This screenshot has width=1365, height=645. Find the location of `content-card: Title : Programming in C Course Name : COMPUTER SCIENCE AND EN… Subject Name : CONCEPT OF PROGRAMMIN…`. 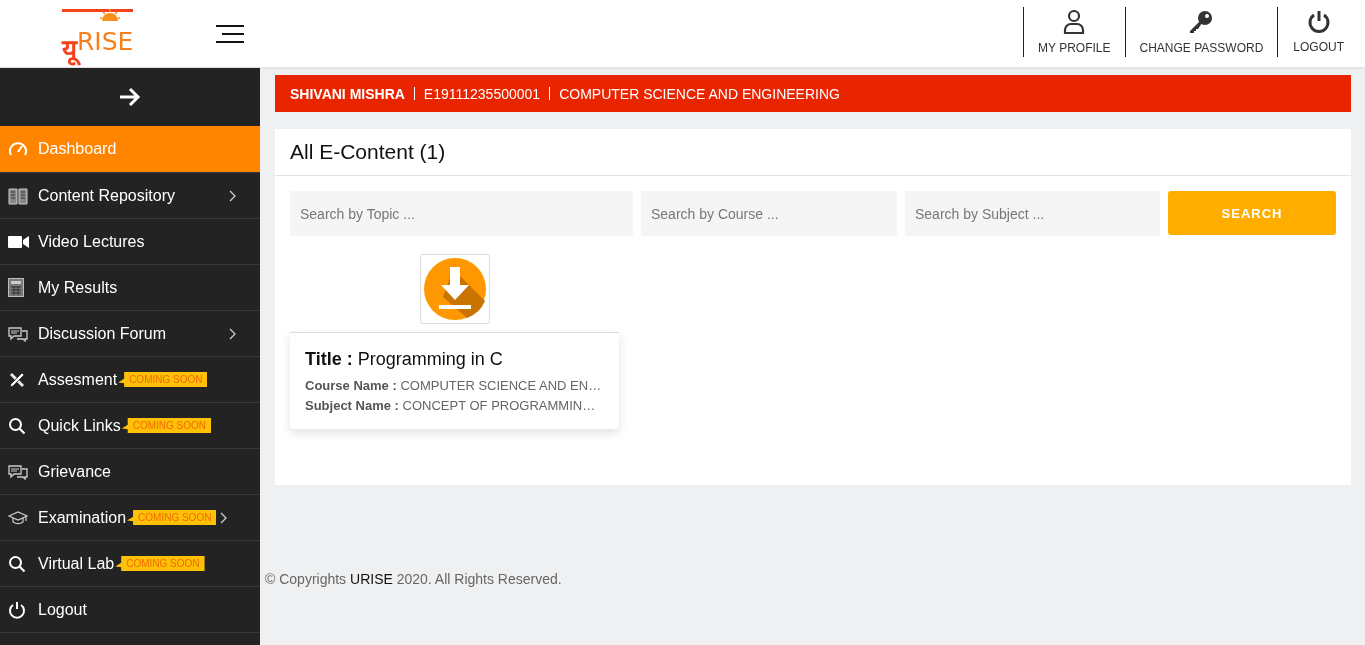

content-card: Title : Programming in C Course Name : COMPUTER SCIENCE AND EN… Subject Name : CONCEPT OF PROGRAMMIN… is located at coordinates (454, 380).